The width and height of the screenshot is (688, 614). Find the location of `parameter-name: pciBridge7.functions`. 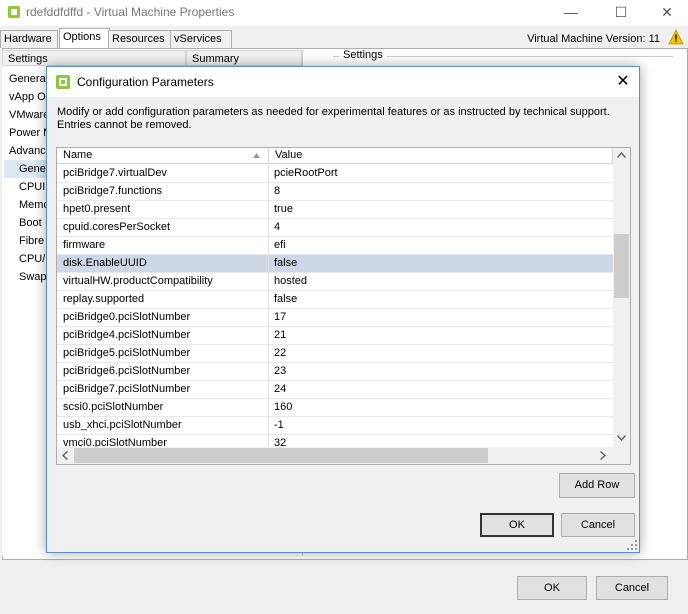

parameter-name: pciBridge7.functions is located at coordinates (113, 191).